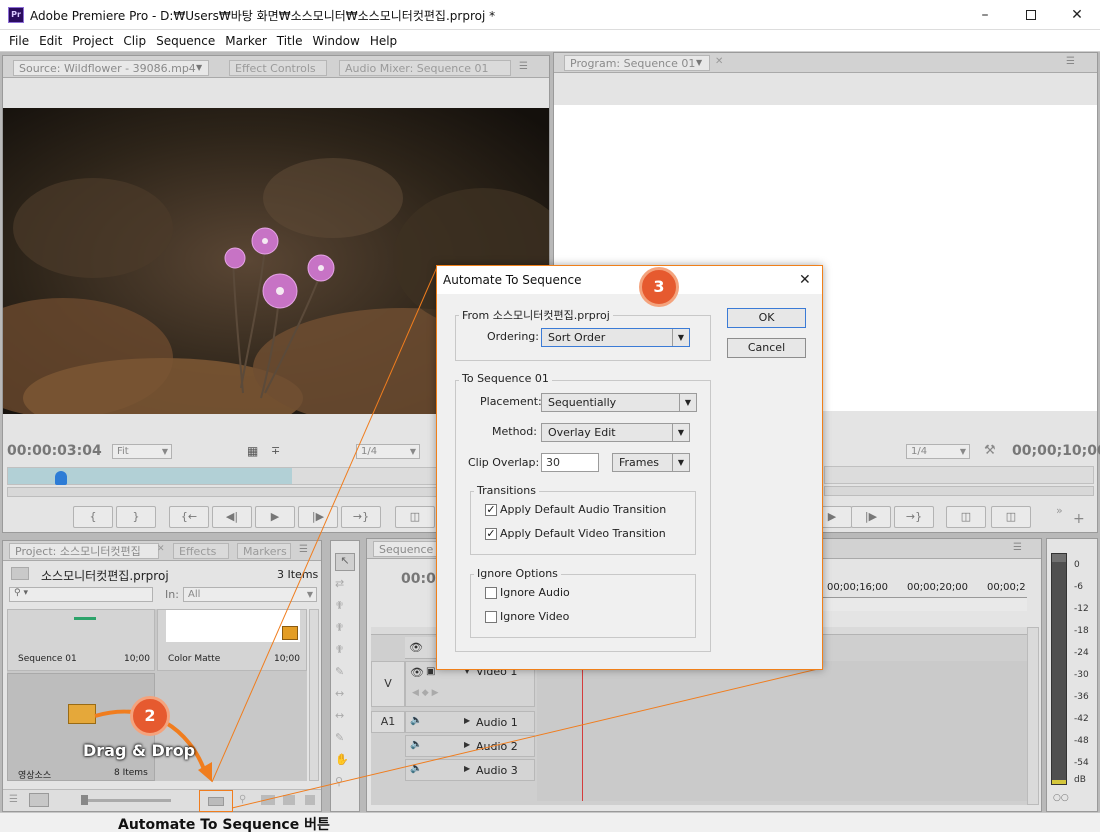  What do you see at coordinates (535, 592) in the screenshot?
I see `ignore-audio-label: Ignore Audio` at bounding box center [535, 592].